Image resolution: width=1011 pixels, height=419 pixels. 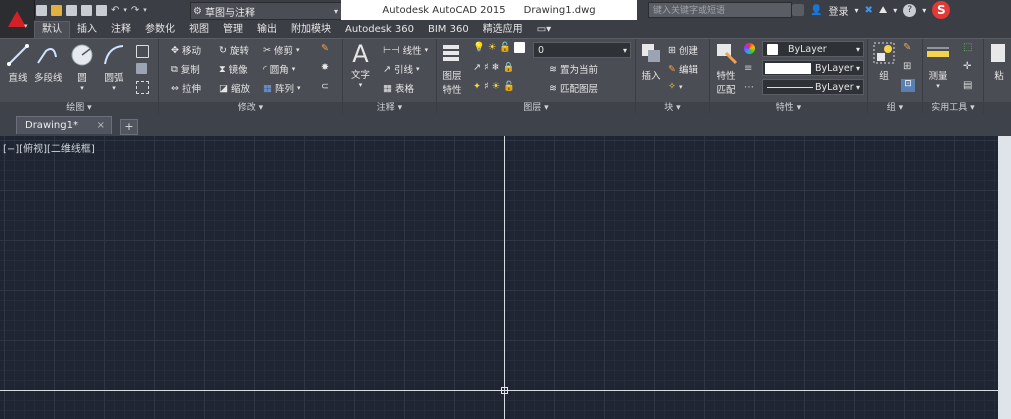 I want to click on hatch-button, so click(x=141, y=68).